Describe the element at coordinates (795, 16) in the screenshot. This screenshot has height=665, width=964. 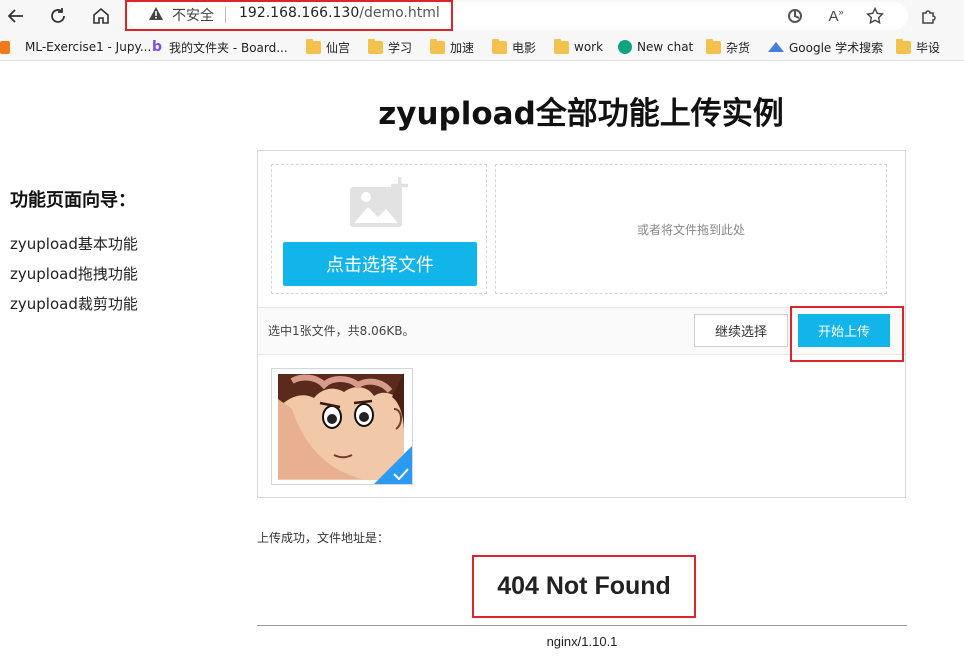
I see `edge-refresh-icon` at that location.